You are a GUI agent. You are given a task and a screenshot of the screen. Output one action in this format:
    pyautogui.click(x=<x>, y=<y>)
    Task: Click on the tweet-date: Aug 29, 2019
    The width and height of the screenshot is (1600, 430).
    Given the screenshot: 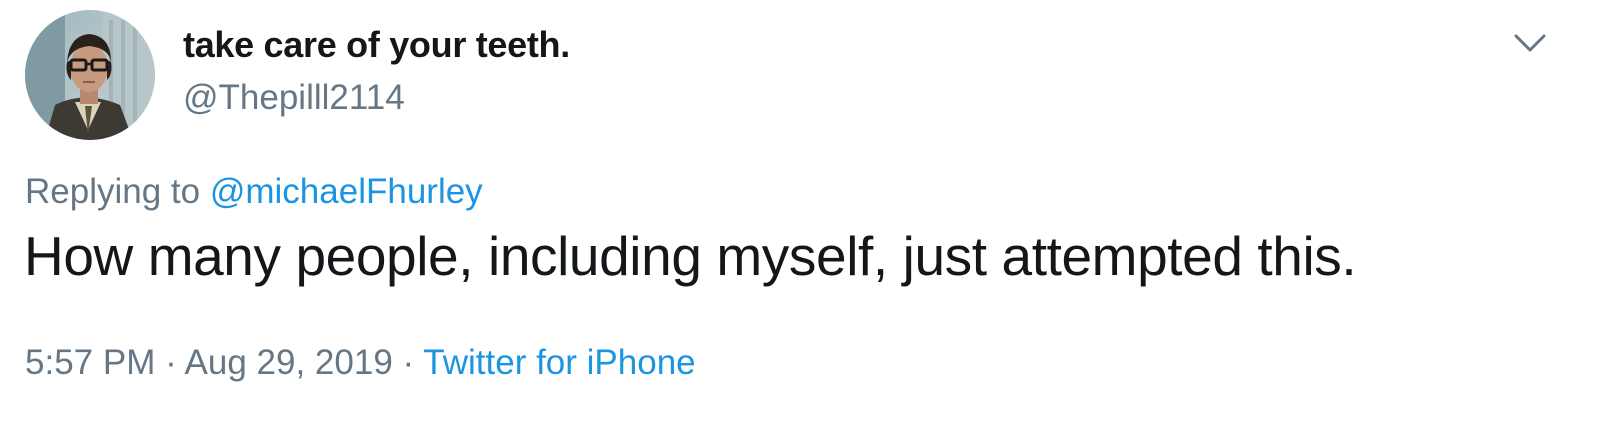 What is the action you would take?
    pyautogui.click(x=289, y=362)
    